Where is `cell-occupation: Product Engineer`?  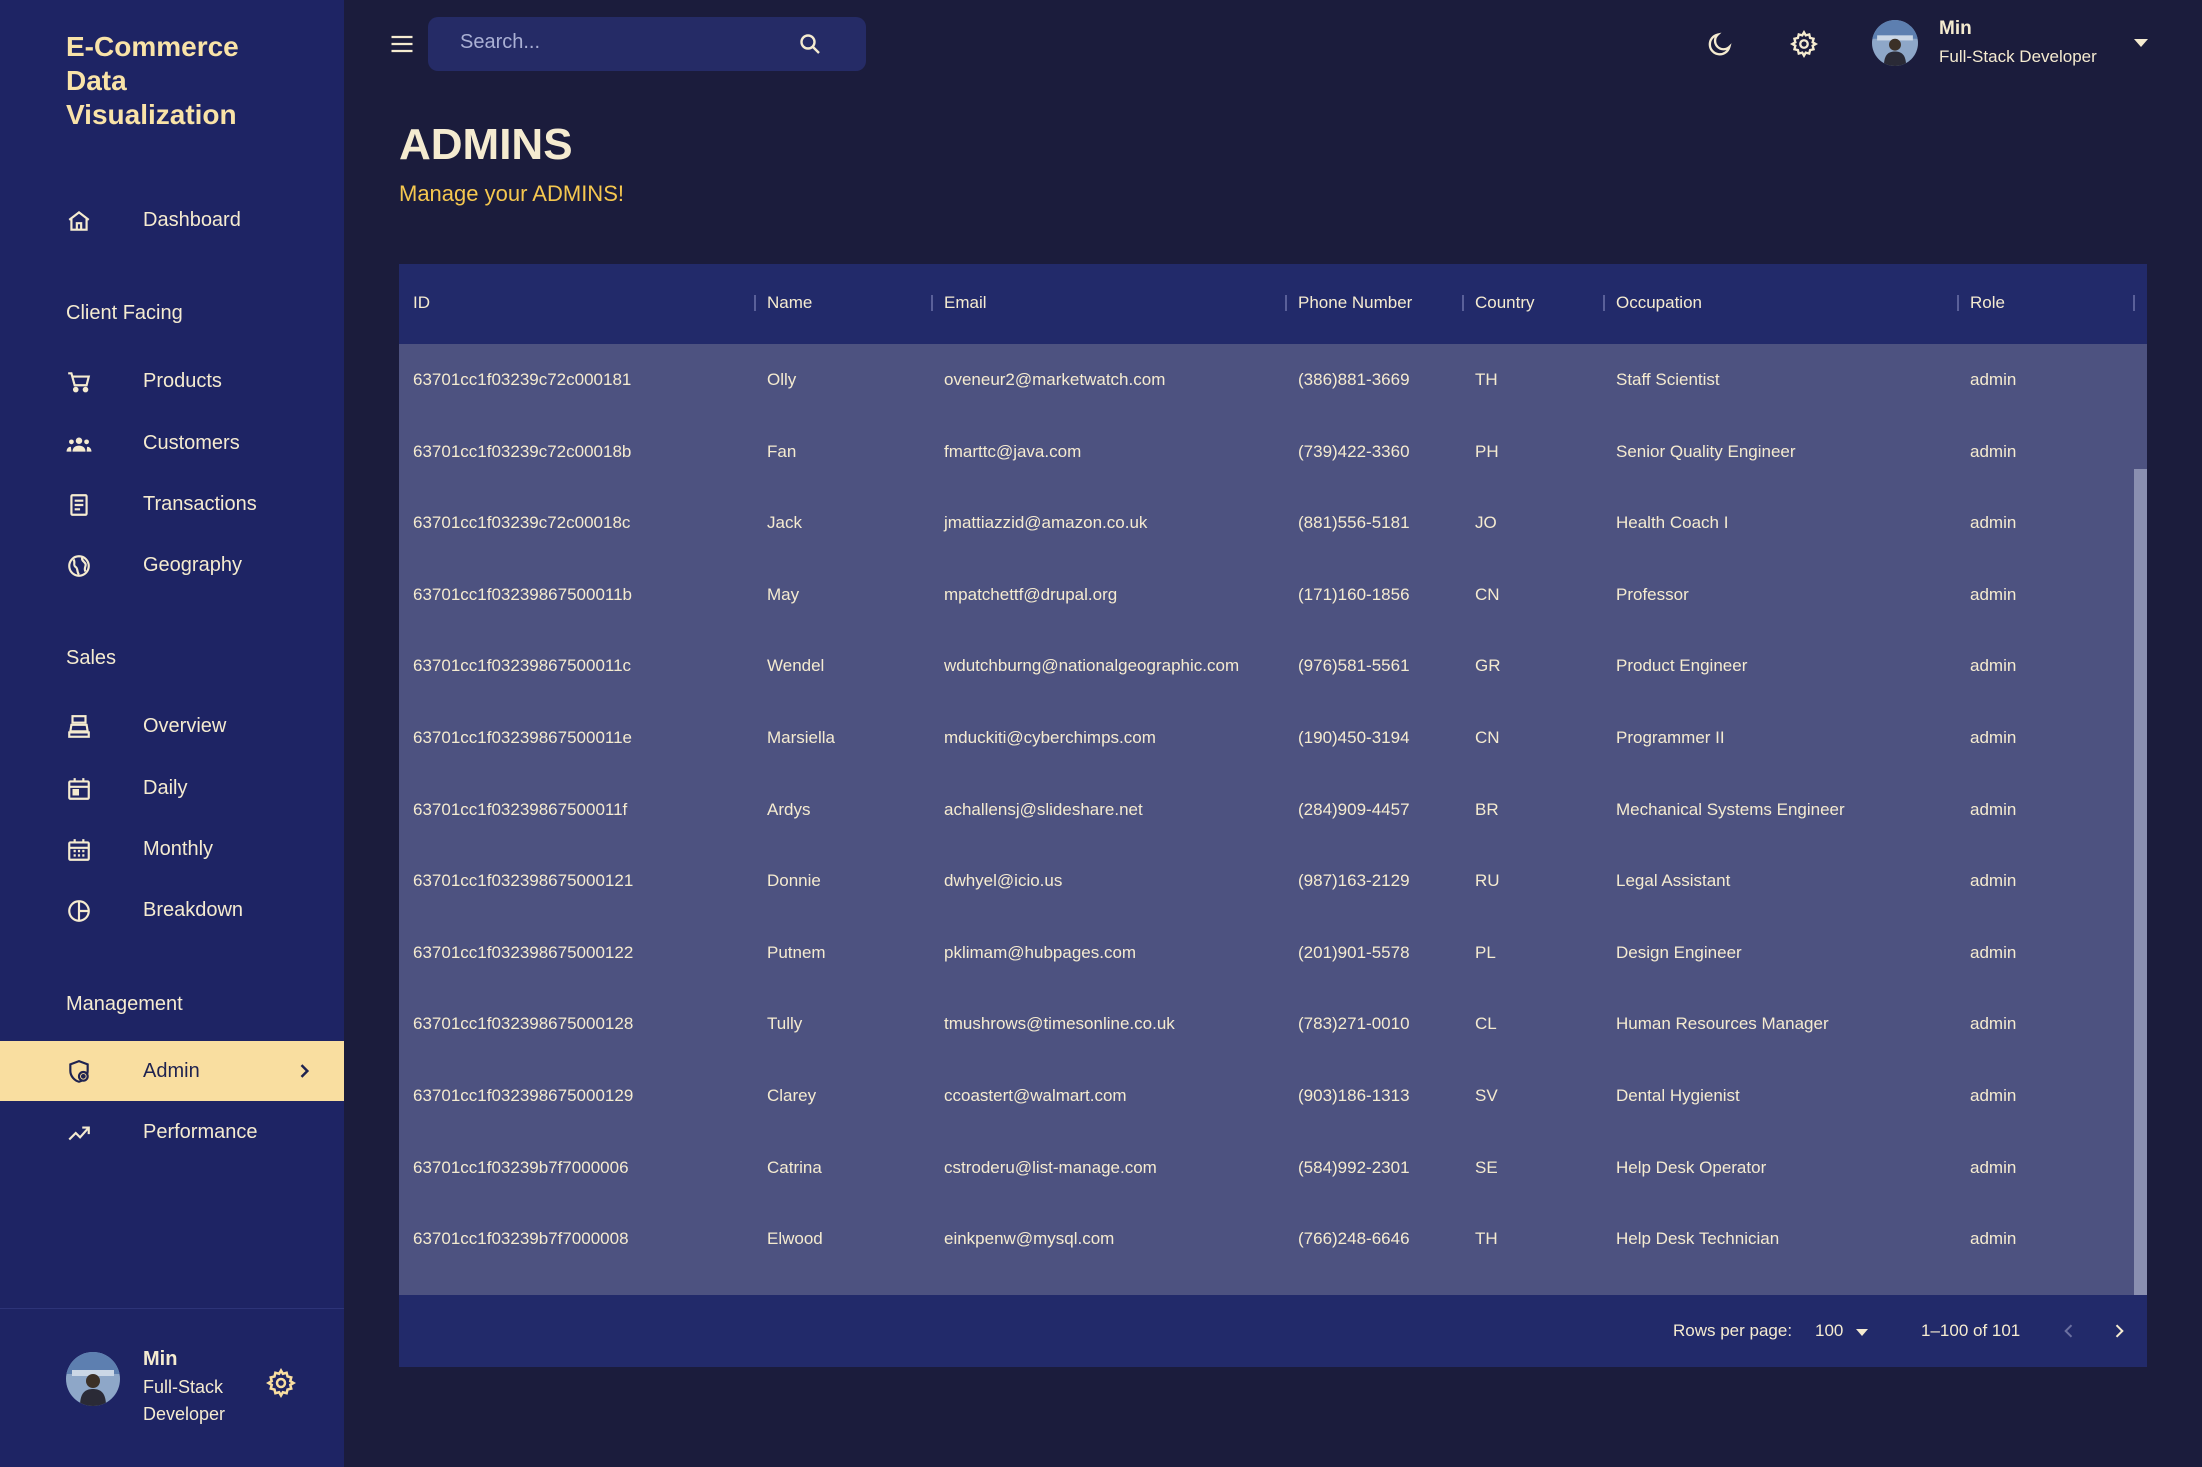 cell-occupation: Product Engineer is located at coordinates (1681, 666).